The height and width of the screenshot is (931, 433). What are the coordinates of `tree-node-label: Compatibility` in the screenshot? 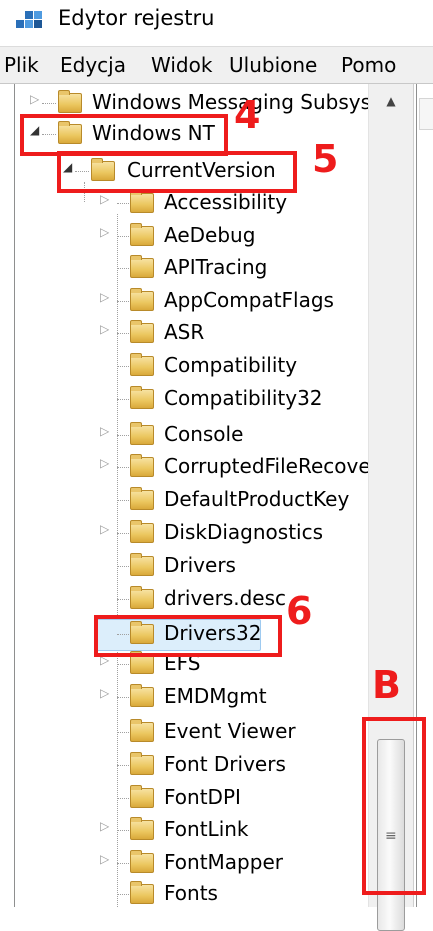 It's located at (231, 365).